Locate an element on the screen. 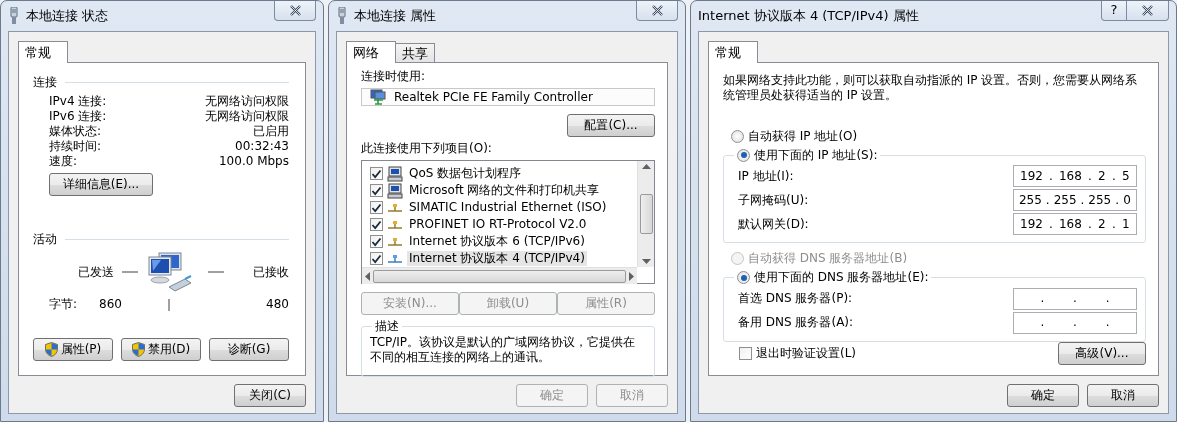  radio-label: 自动获得 IP 地址(O) is located at coordinates (803, 136).